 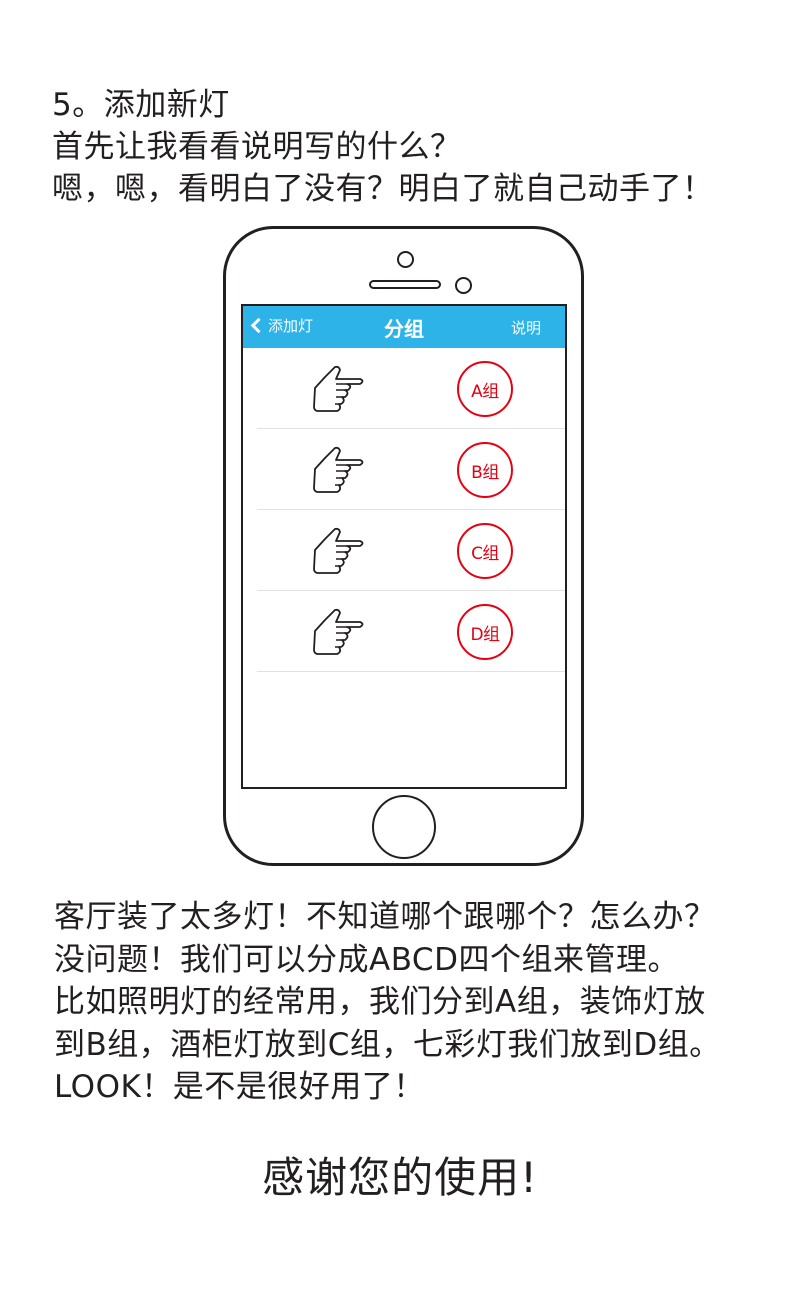 I want to click on outro-line-1: 客厅装了太多灯！不知道哪个跟哪个？怎么办？, so click(x=385, y=917).